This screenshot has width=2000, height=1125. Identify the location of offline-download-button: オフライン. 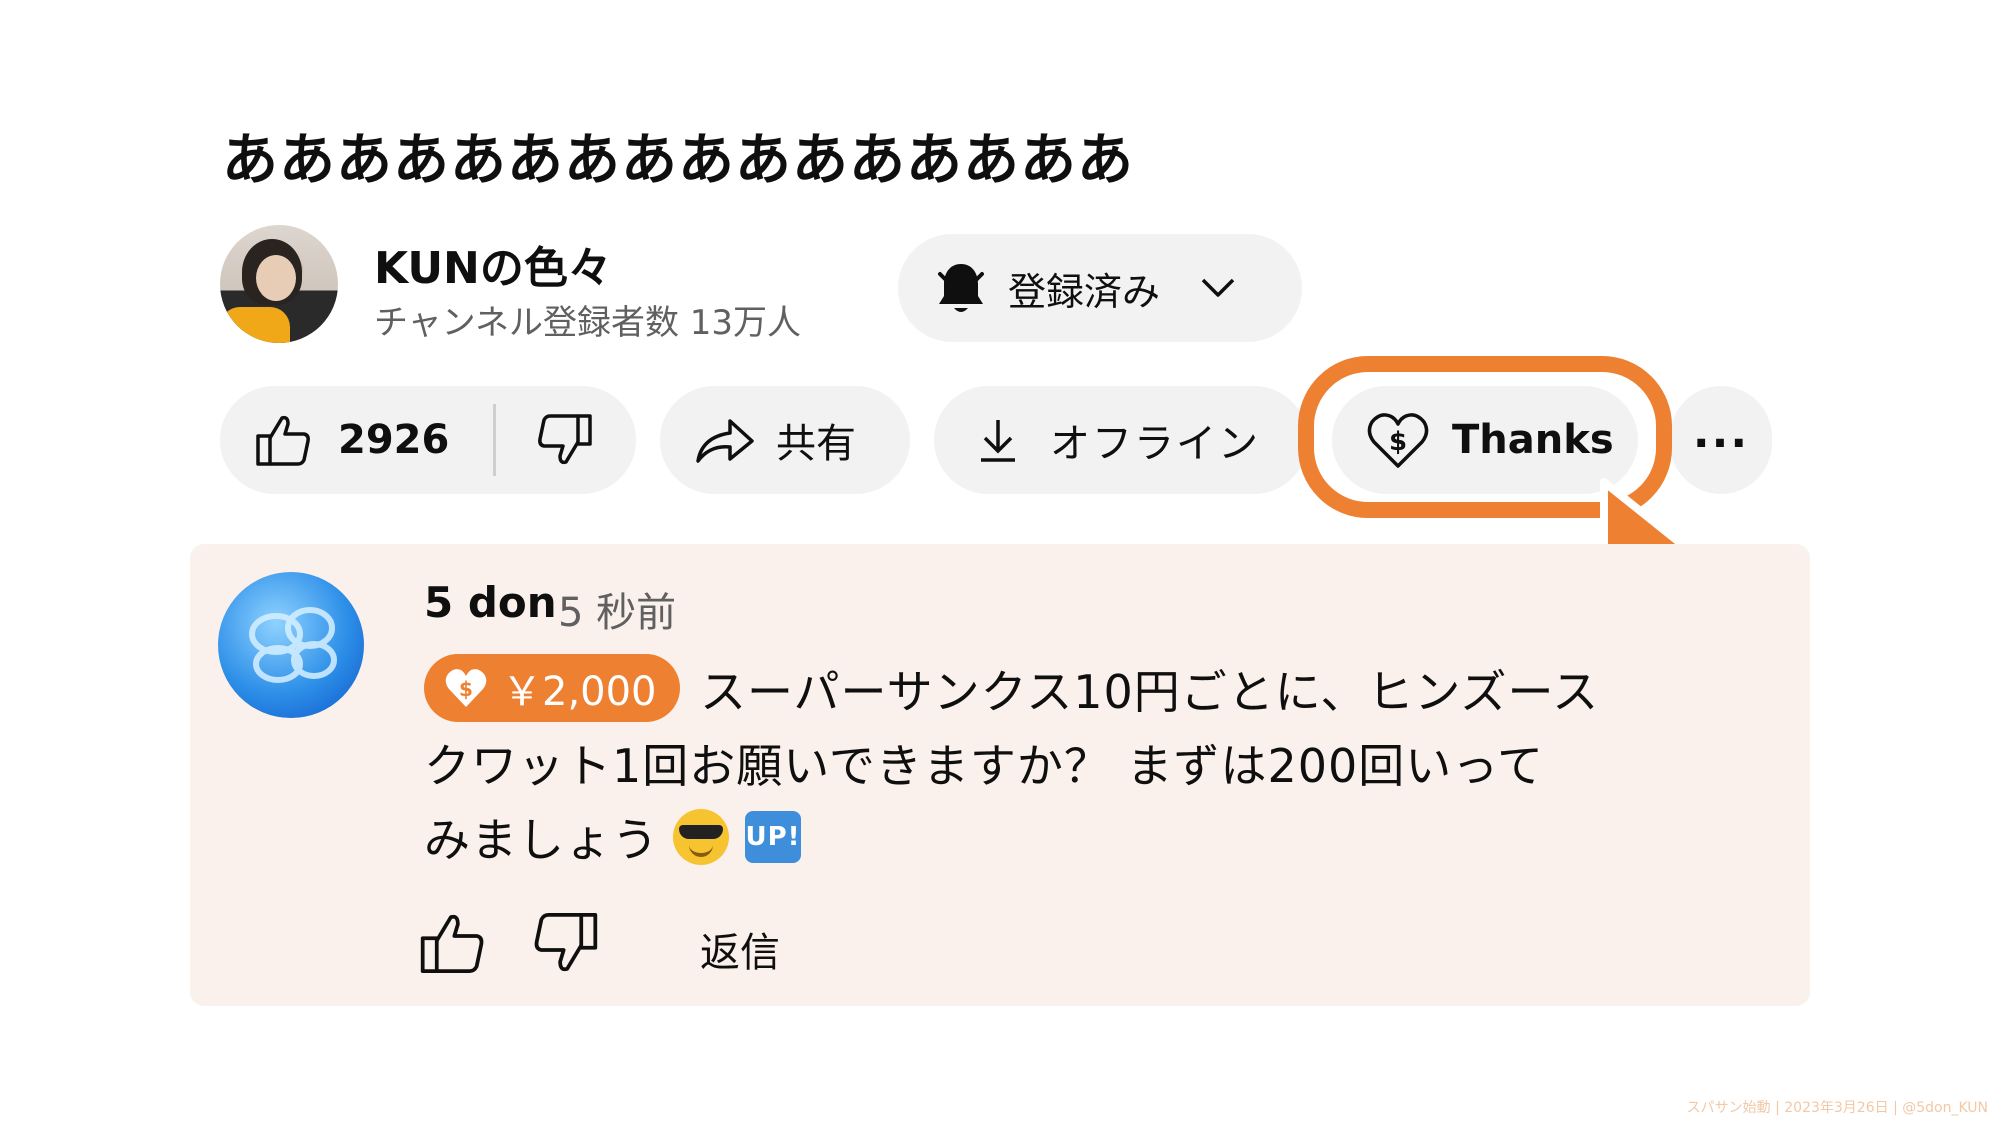
(1121, 440).